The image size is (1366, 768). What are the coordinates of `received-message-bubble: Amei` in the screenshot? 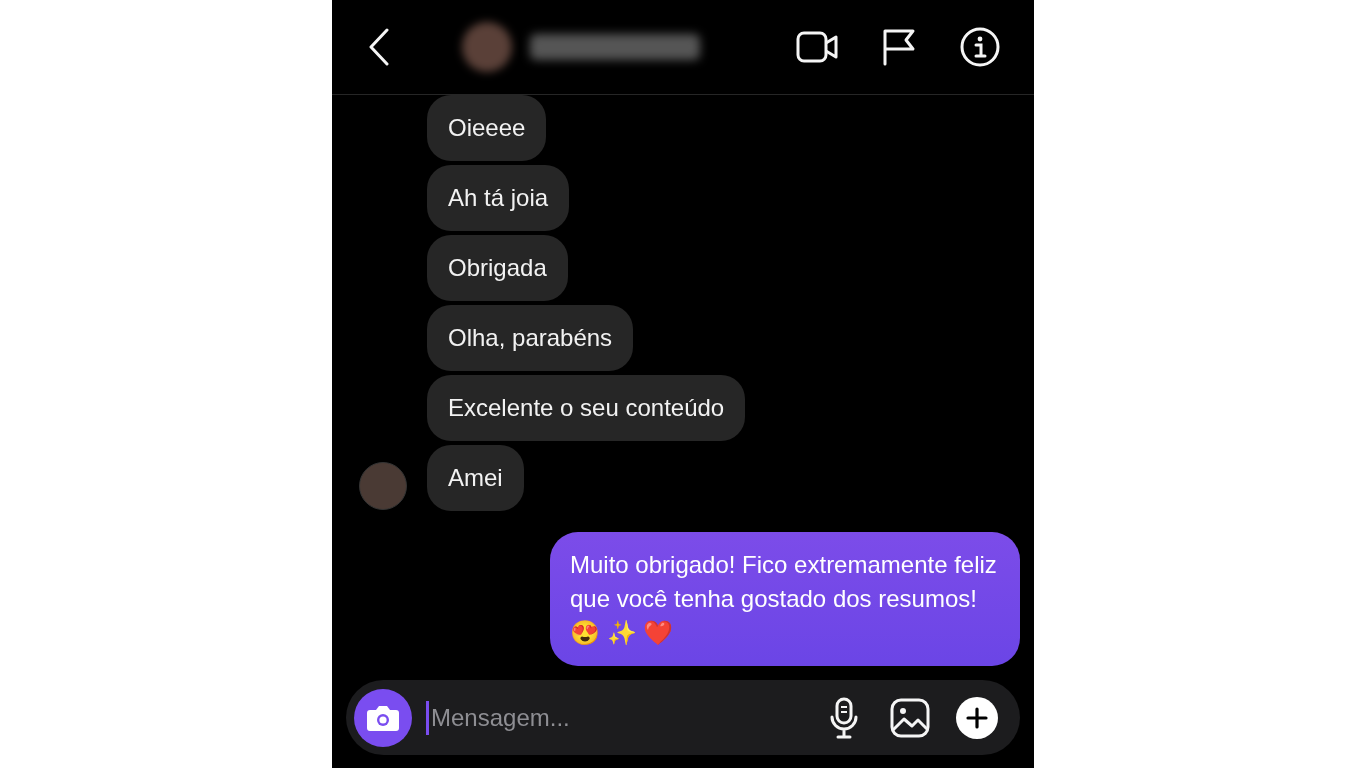 It's located at (475, 478).